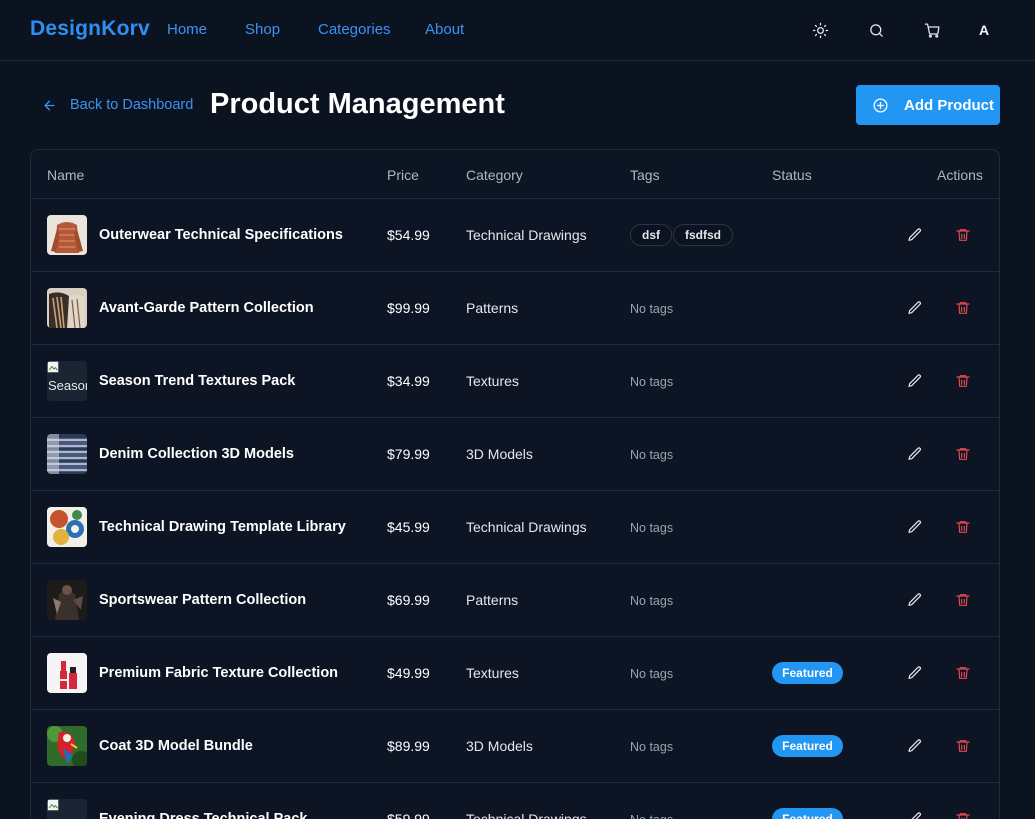  Describe the element at coordinates (67, 385) in the screenshot. I see `broken-image-alt-text: Season` at that location.